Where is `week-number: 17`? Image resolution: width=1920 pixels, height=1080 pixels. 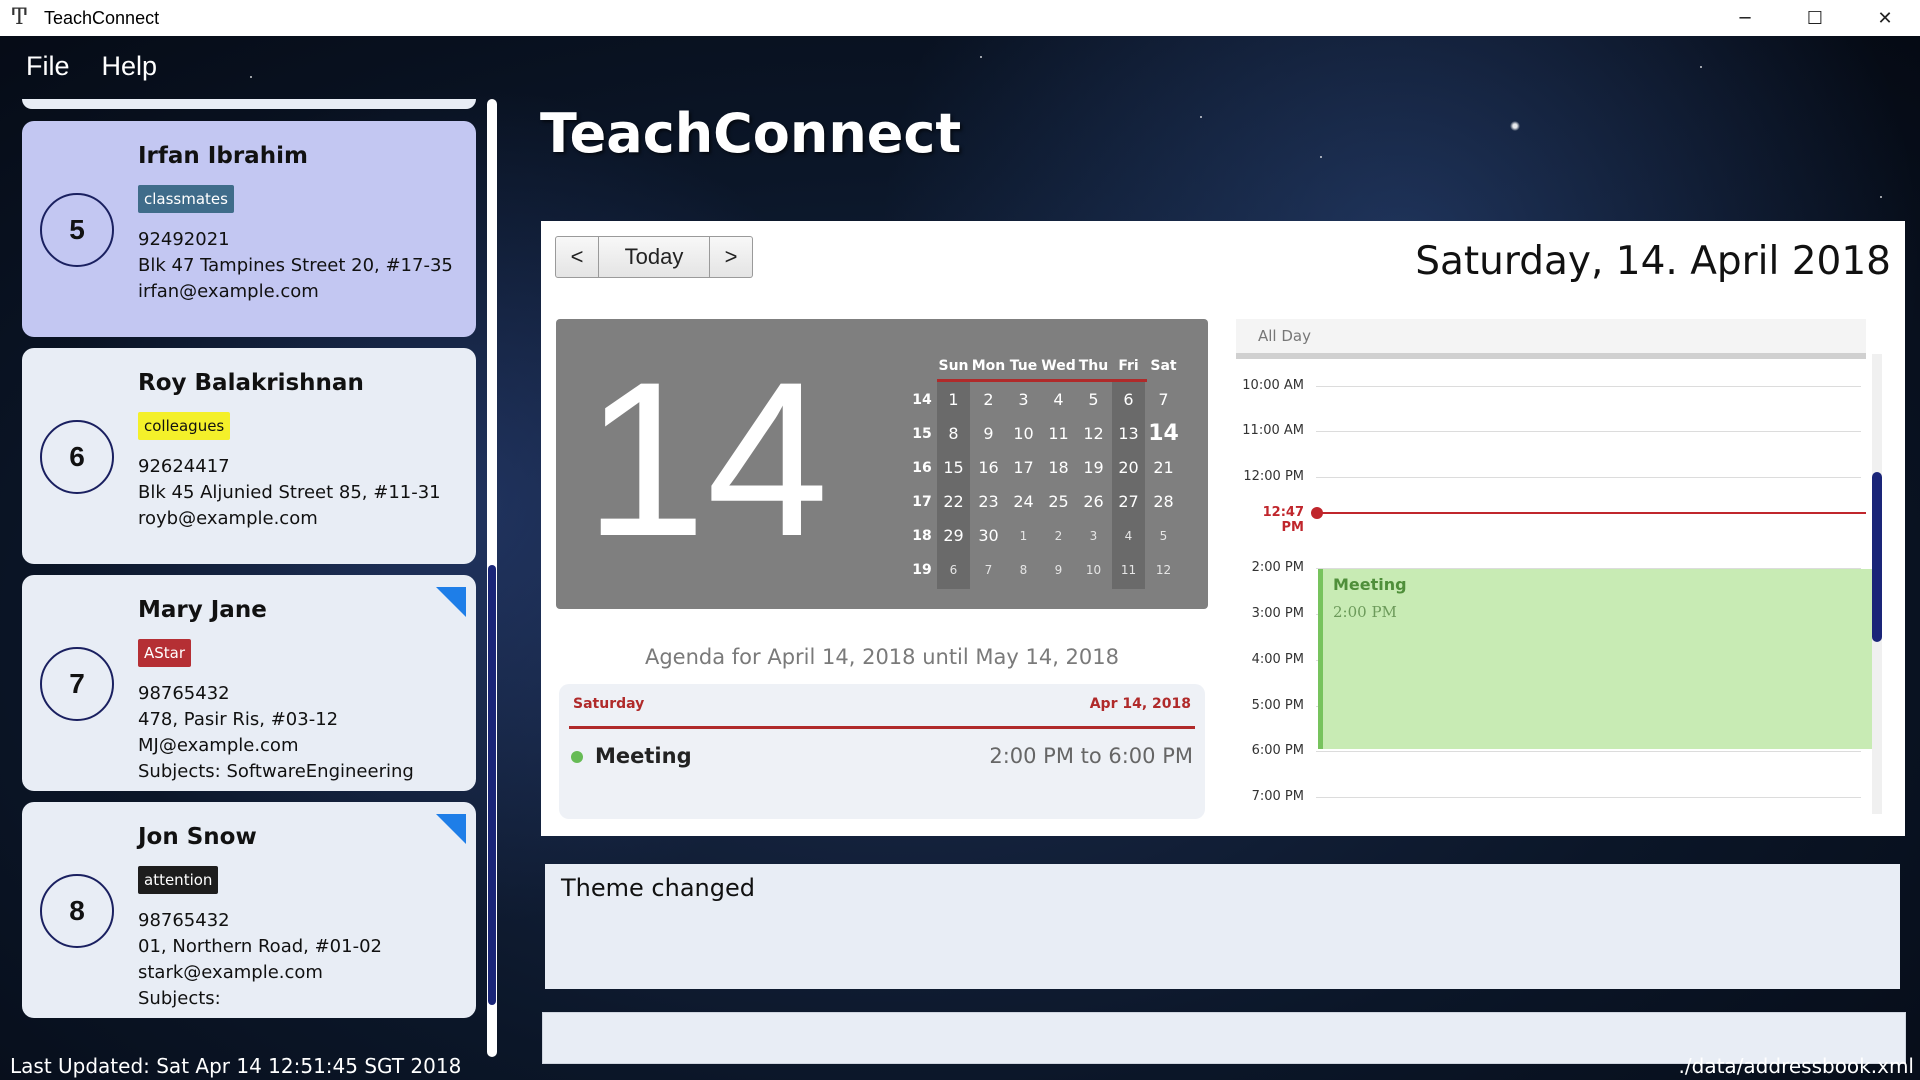 week-number: 17 is located at coordinates (922, 502).